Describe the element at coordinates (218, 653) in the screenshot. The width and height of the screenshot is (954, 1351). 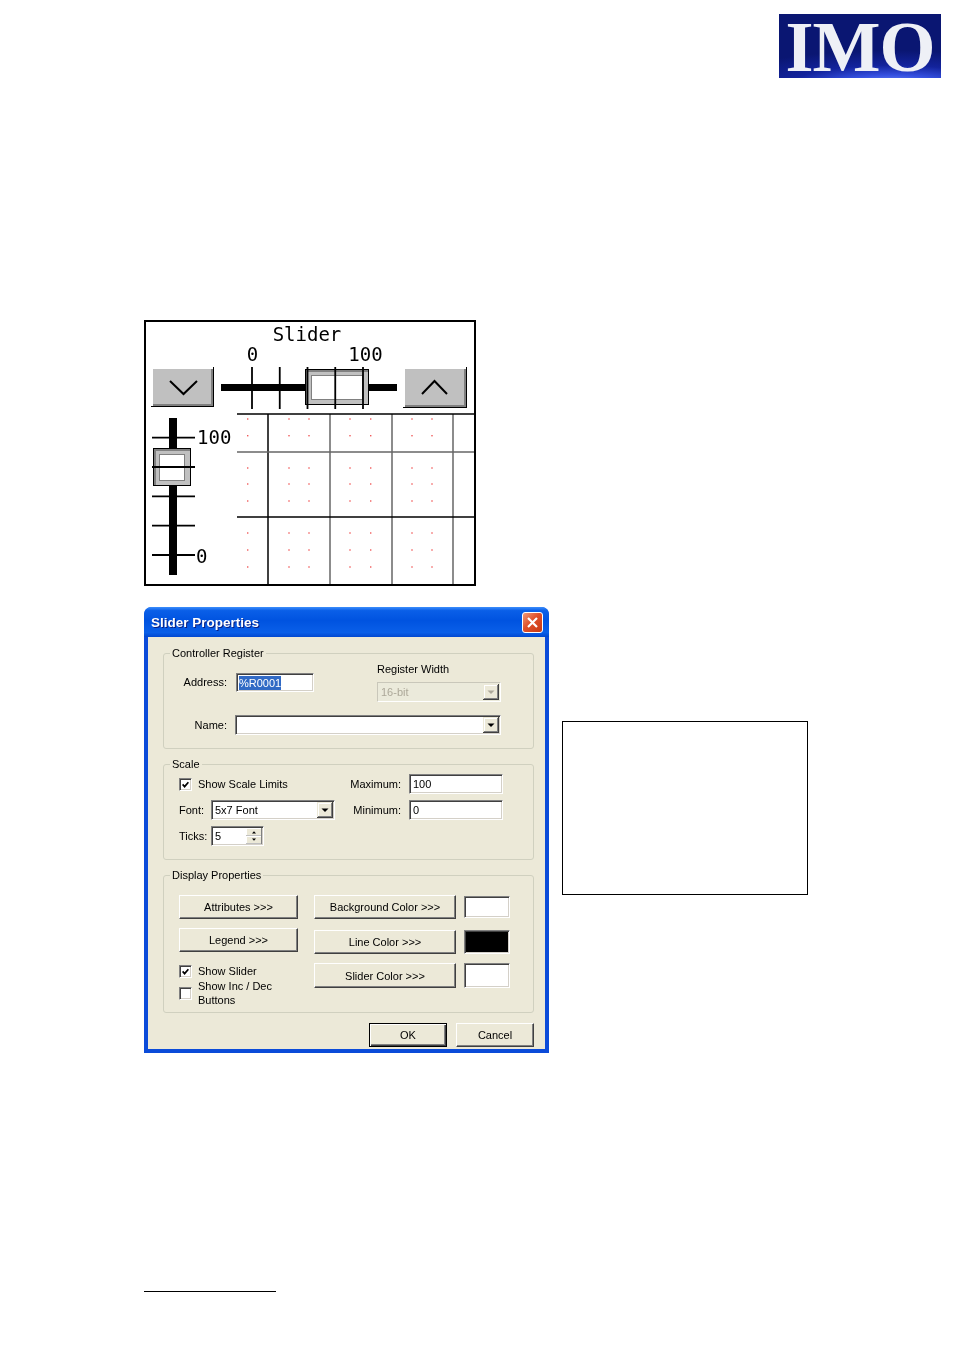
I see `group-legend: Controller Register` at that location.